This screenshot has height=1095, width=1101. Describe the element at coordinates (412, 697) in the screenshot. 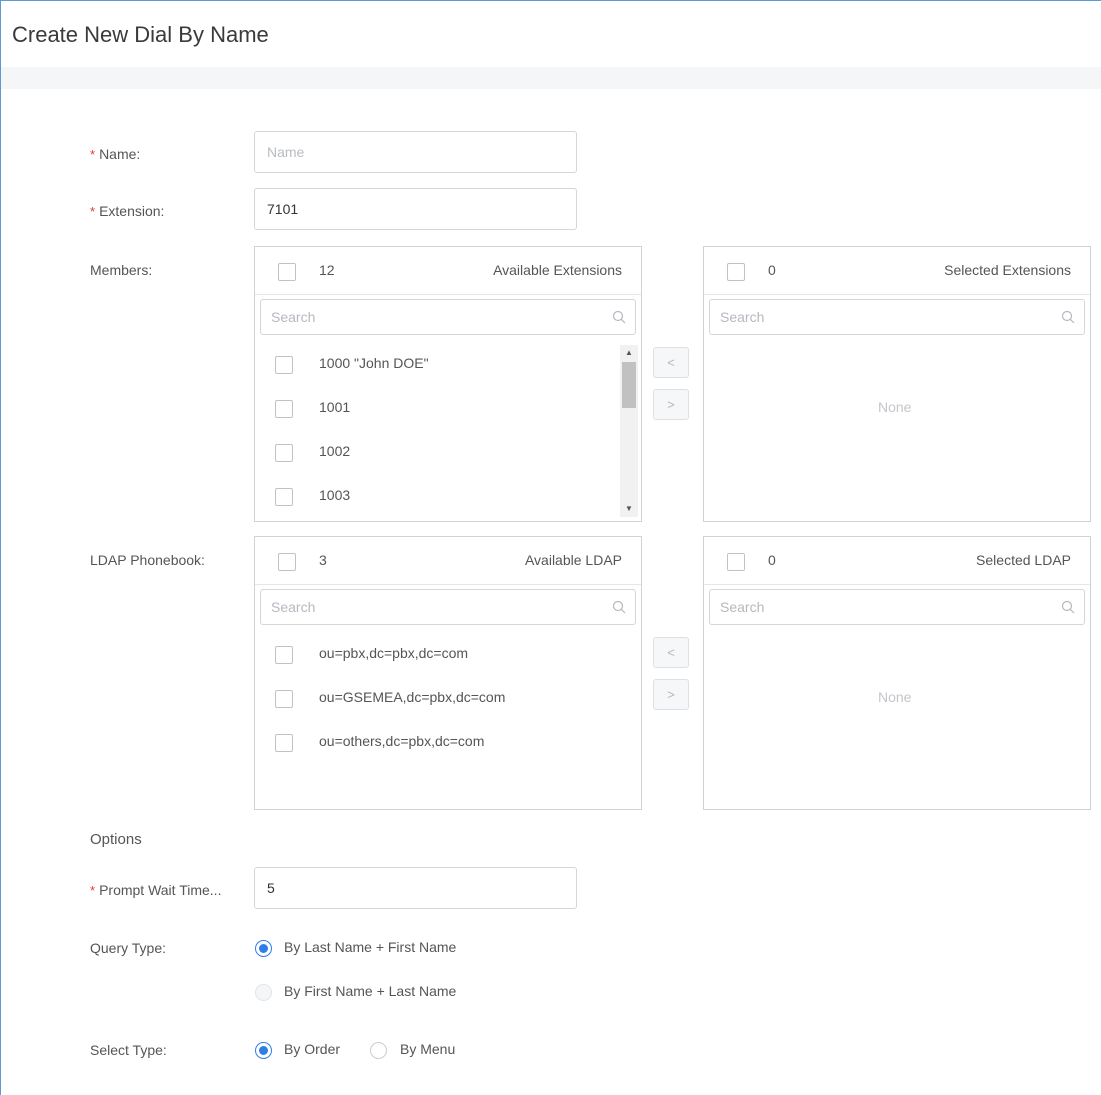

I see `item-label: ou=GSEMEA,dc=pbx,dc=com` at that location.